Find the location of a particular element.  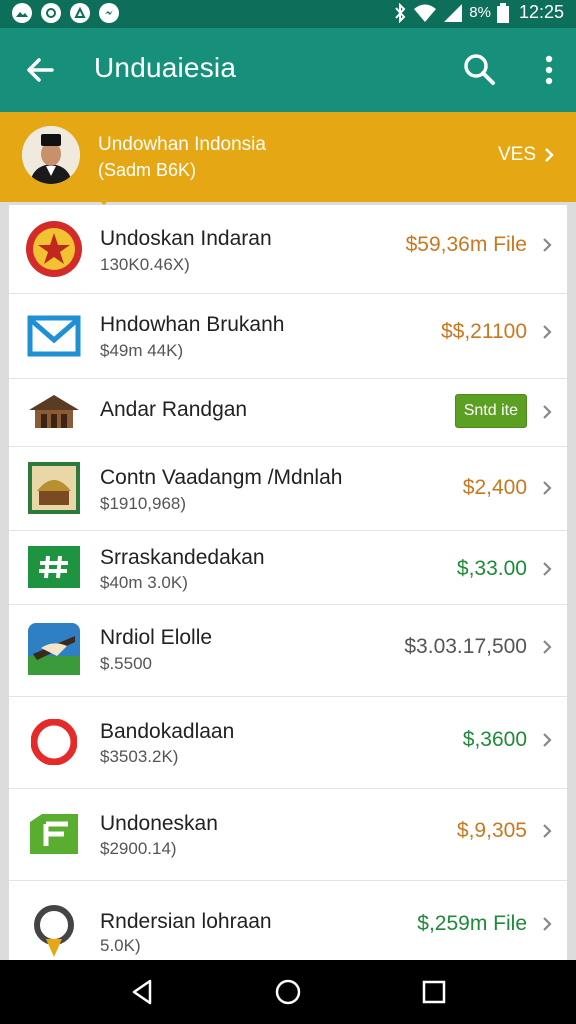

status-badge: Sntd ite is located at coordinates (490, 411).